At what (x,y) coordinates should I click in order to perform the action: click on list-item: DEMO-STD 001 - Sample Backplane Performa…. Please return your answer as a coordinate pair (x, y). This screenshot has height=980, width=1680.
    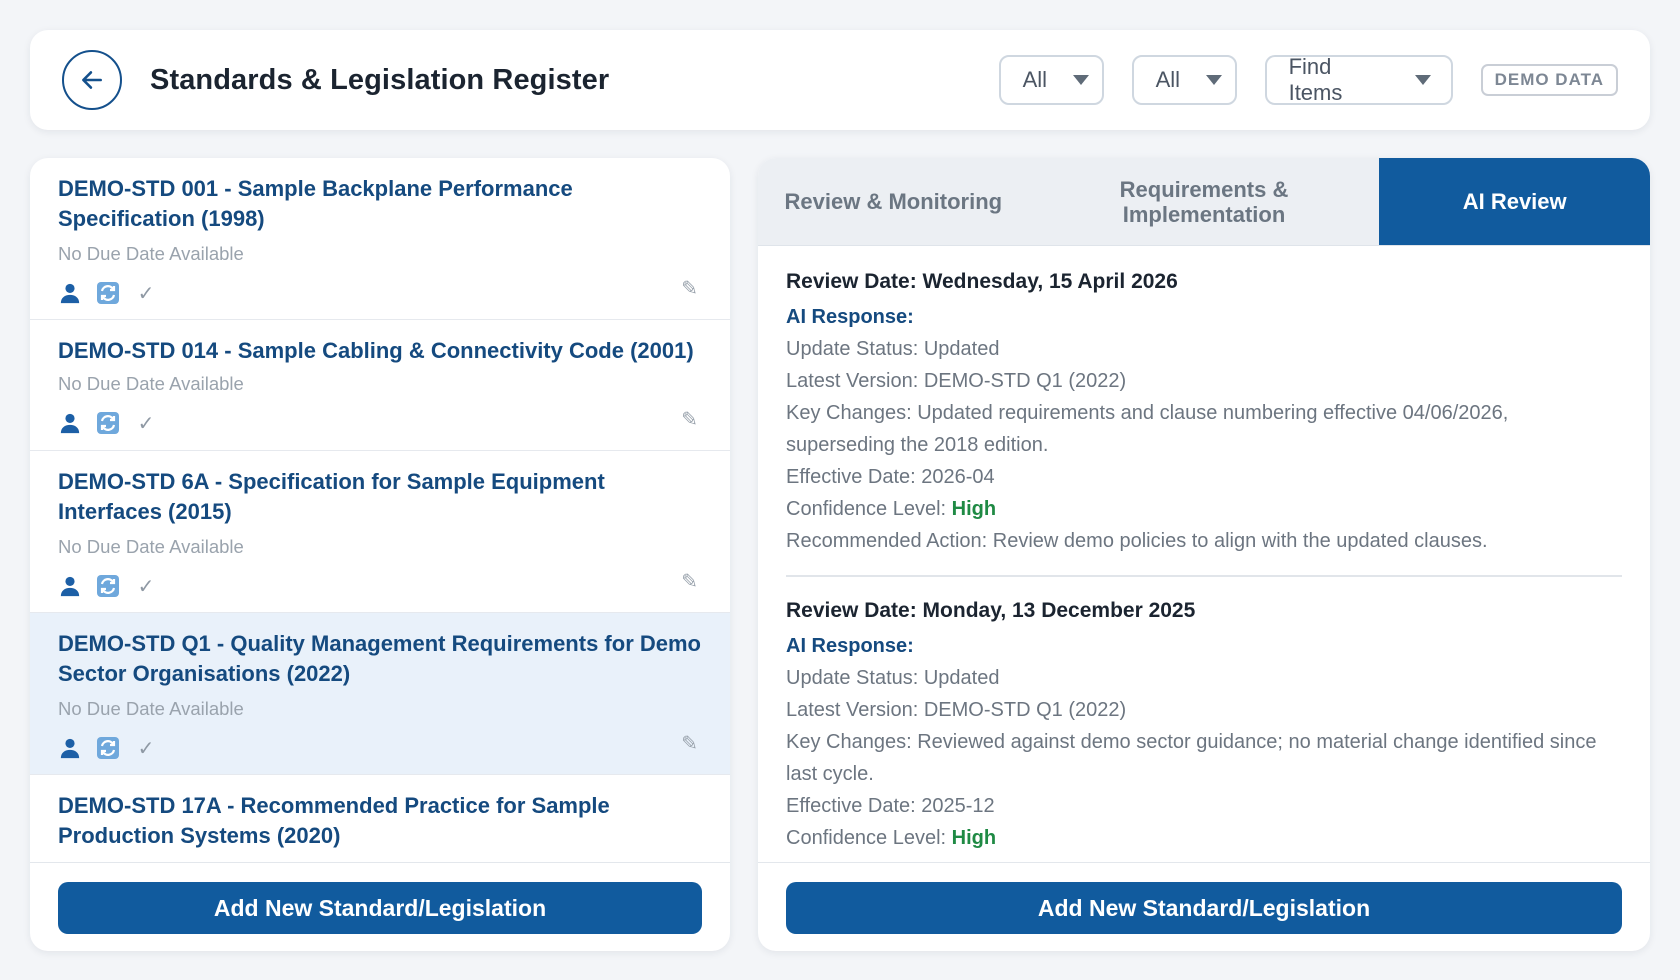
    Looking at the image, I should click on (380, 239).